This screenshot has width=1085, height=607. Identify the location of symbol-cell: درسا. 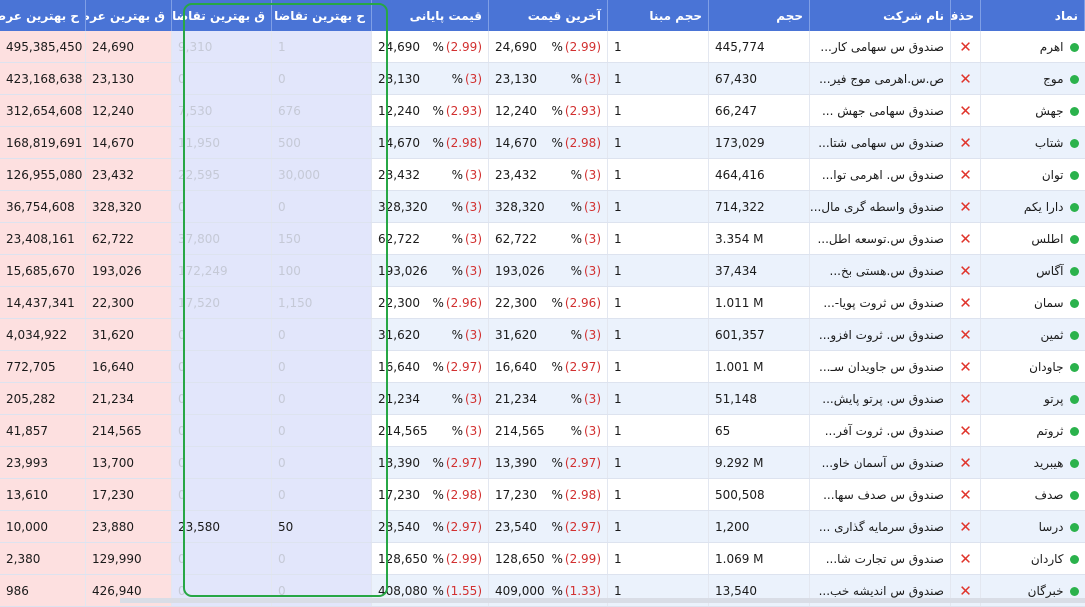
(1032, 526).